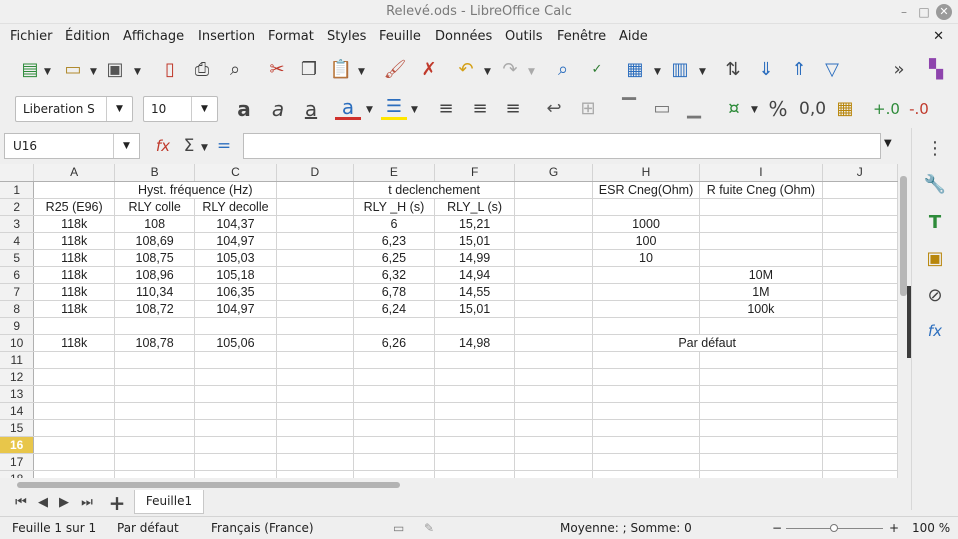 The height and width of the screenshot is (539, 958). I want to click on cell-b6: 108,96, so click(155, 275).